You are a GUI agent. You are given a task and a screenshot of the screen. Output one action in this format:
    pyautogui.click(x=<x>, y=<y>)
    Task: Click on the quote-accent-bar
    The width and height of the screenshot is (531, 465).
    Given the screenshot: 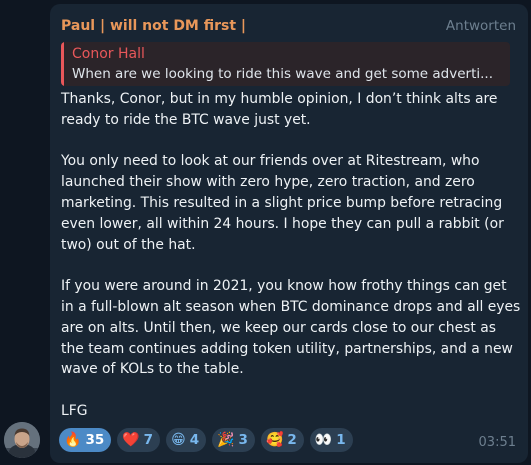 What is the action you would take?
    pyautogui.click(x=62, y=64)
    